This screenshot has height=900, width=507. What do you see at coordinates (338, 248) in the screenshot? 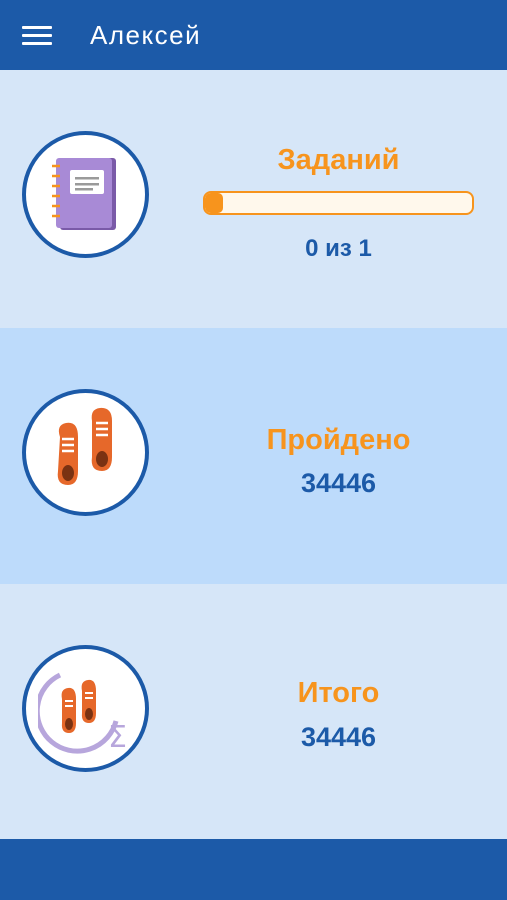
I see `tasks-value: 0 из 1` at bounding box center [338, 248].